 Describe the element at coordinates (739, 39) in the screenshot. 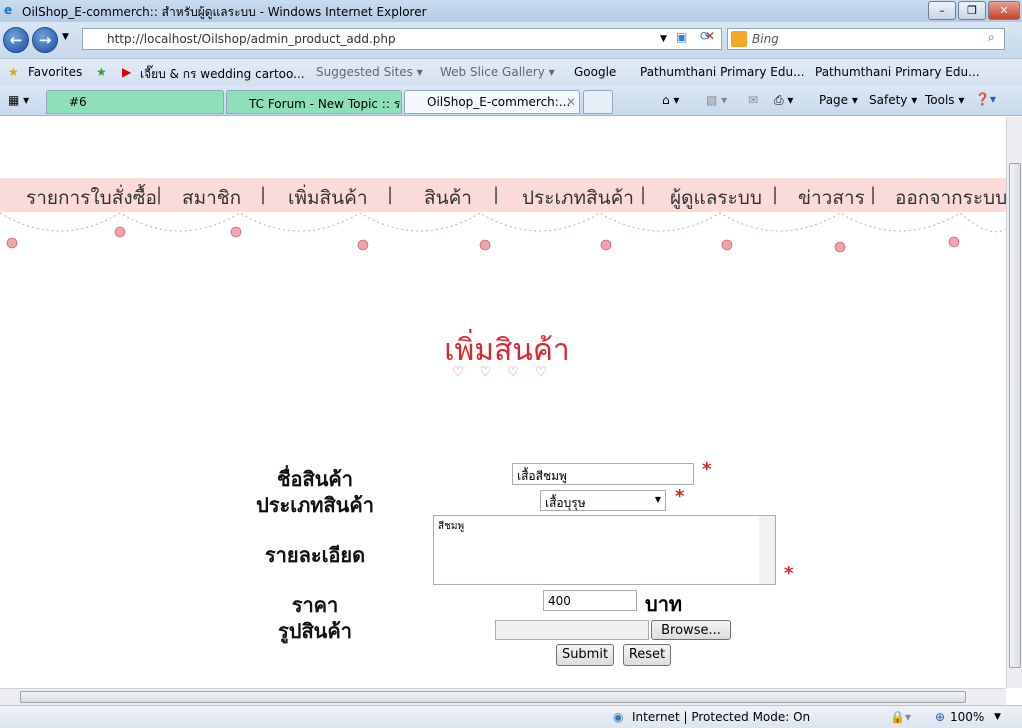

I see `bing-icon` at that location.